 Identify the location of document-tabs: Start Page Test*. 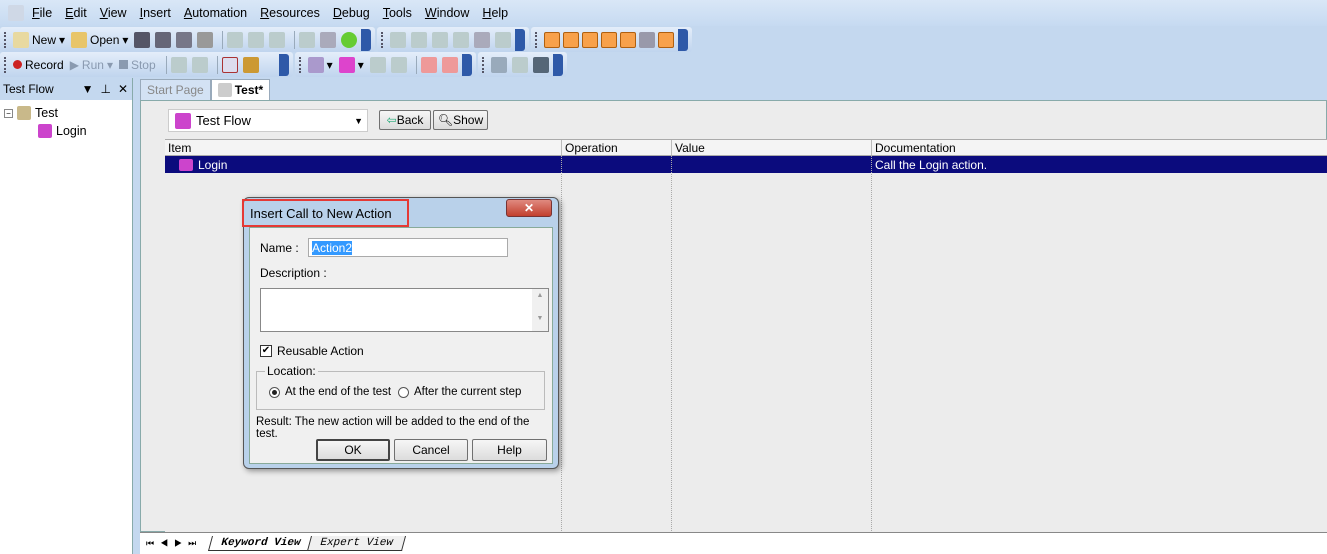
(205, 89).